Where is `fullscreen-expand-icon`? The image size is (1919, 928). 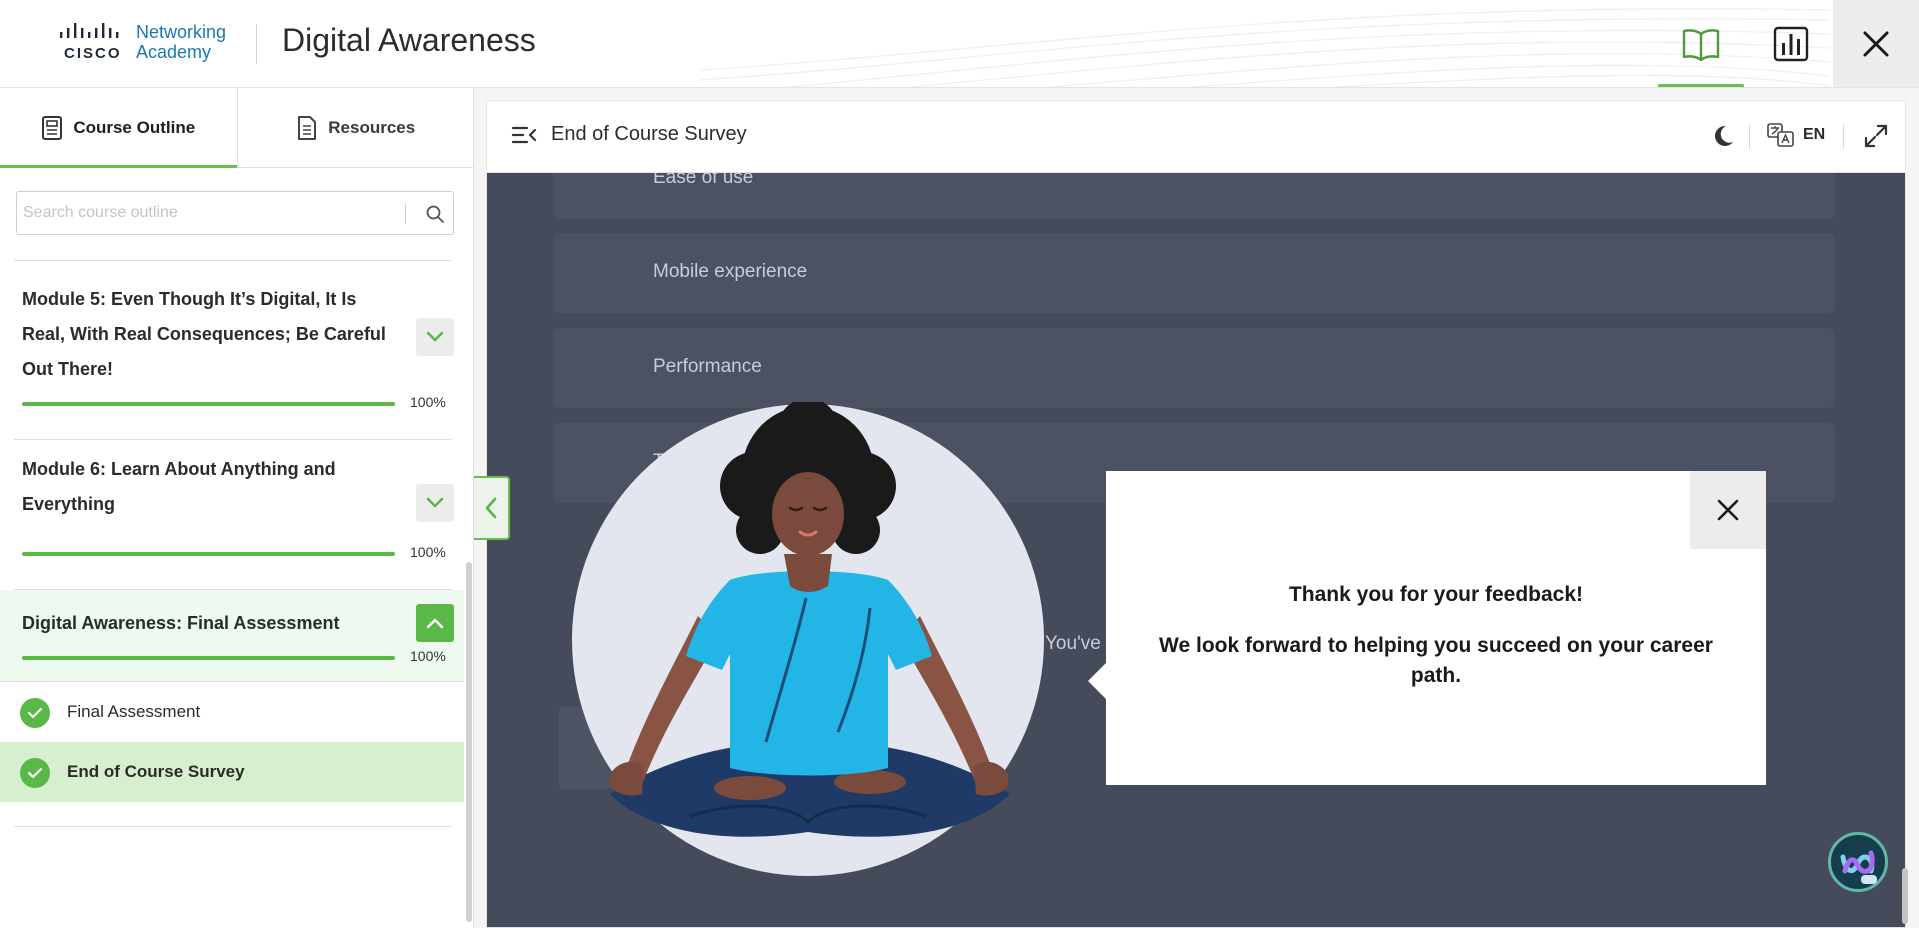 fullscreen-expand-icon is located at coordinates (1876, 136).